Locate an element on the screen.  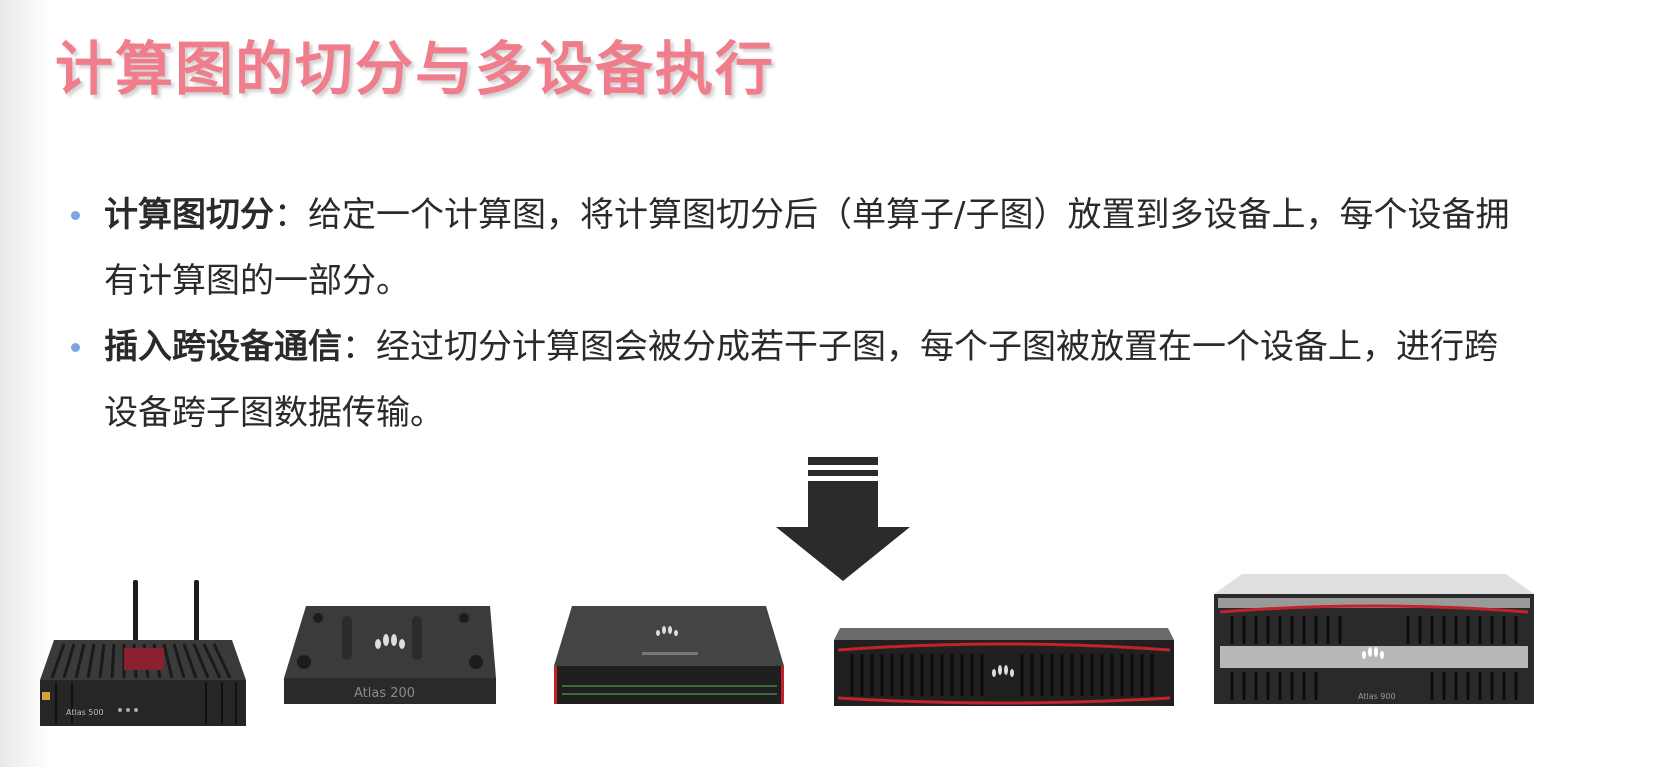
device-atlas-800-image is located at coordinates (1004, 667).